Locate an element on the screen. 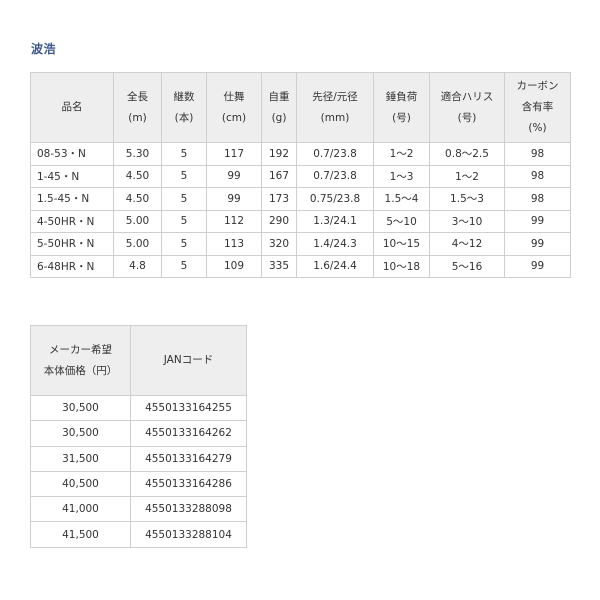 The image size is (600, 600). header-suitable-leader: 適合ハリス (号) is located at coordinates (467, 107).